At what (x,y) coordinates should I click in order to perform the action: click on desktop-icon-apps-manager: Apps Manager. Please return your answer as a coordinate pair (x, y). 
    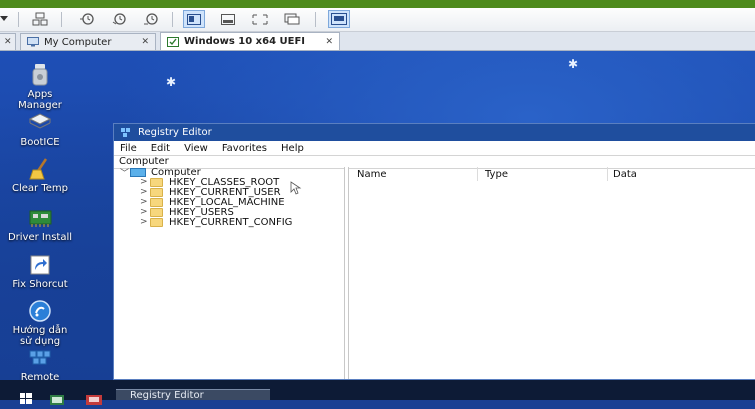
    Looking at the image, I should click on (40, 86).